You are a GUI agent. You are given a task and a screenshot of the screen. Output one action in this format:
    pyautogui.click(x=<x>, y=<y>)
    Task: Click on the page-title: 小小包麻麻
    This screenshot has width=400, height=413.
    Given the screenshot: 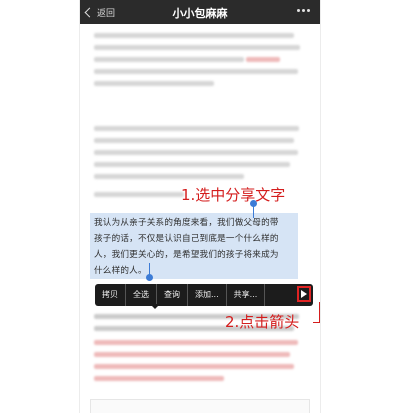 What is the action you would take?
    pyautogui.click(x=200, y=13)
    